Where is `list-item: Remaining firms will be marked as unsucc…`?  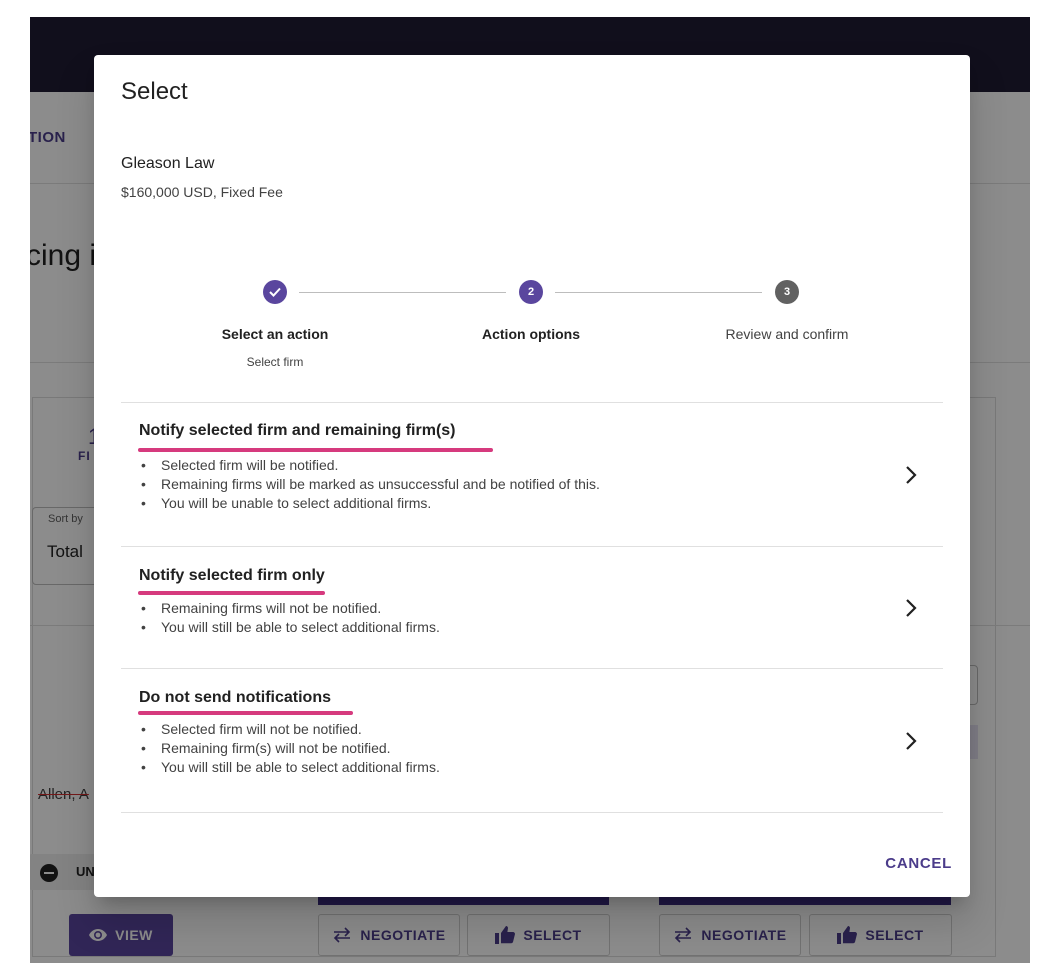 list-item: Remaining firms will be marked as unsucc… is located at coordinates (369, 484).